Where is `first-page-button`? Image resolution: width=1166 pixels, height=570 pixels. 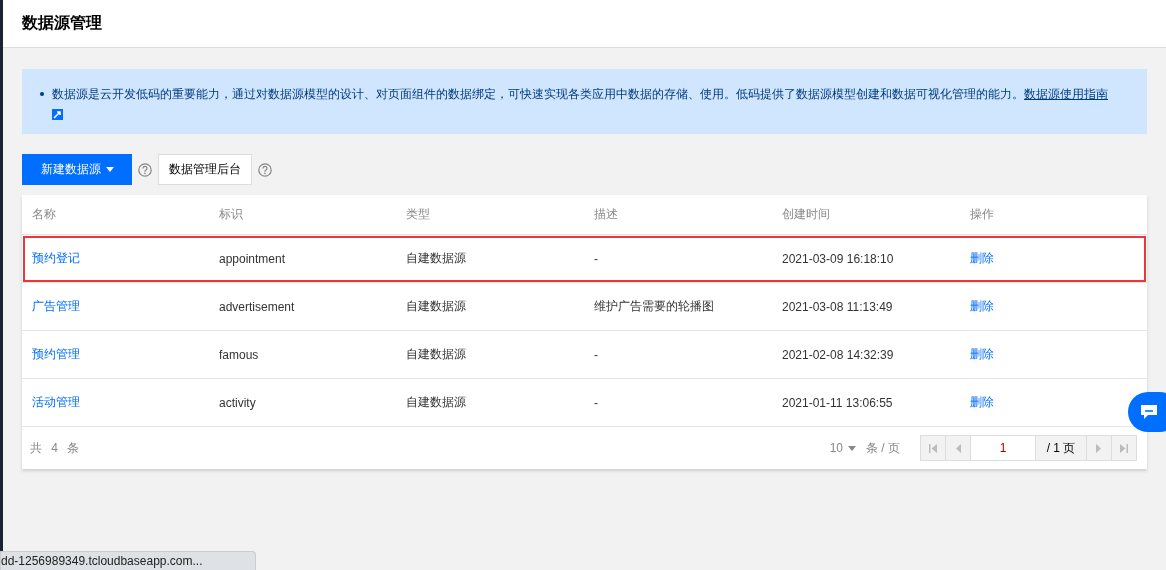 first-page-button is located at coordinates (933, 448).